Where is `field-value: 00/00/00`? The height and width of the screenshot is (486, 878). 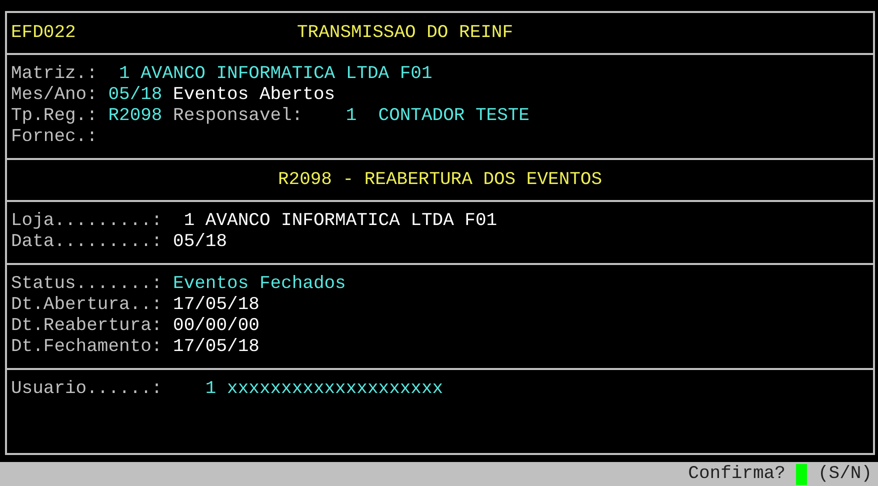
field-value: 00/00/00 is located at coordinates (216, 326).